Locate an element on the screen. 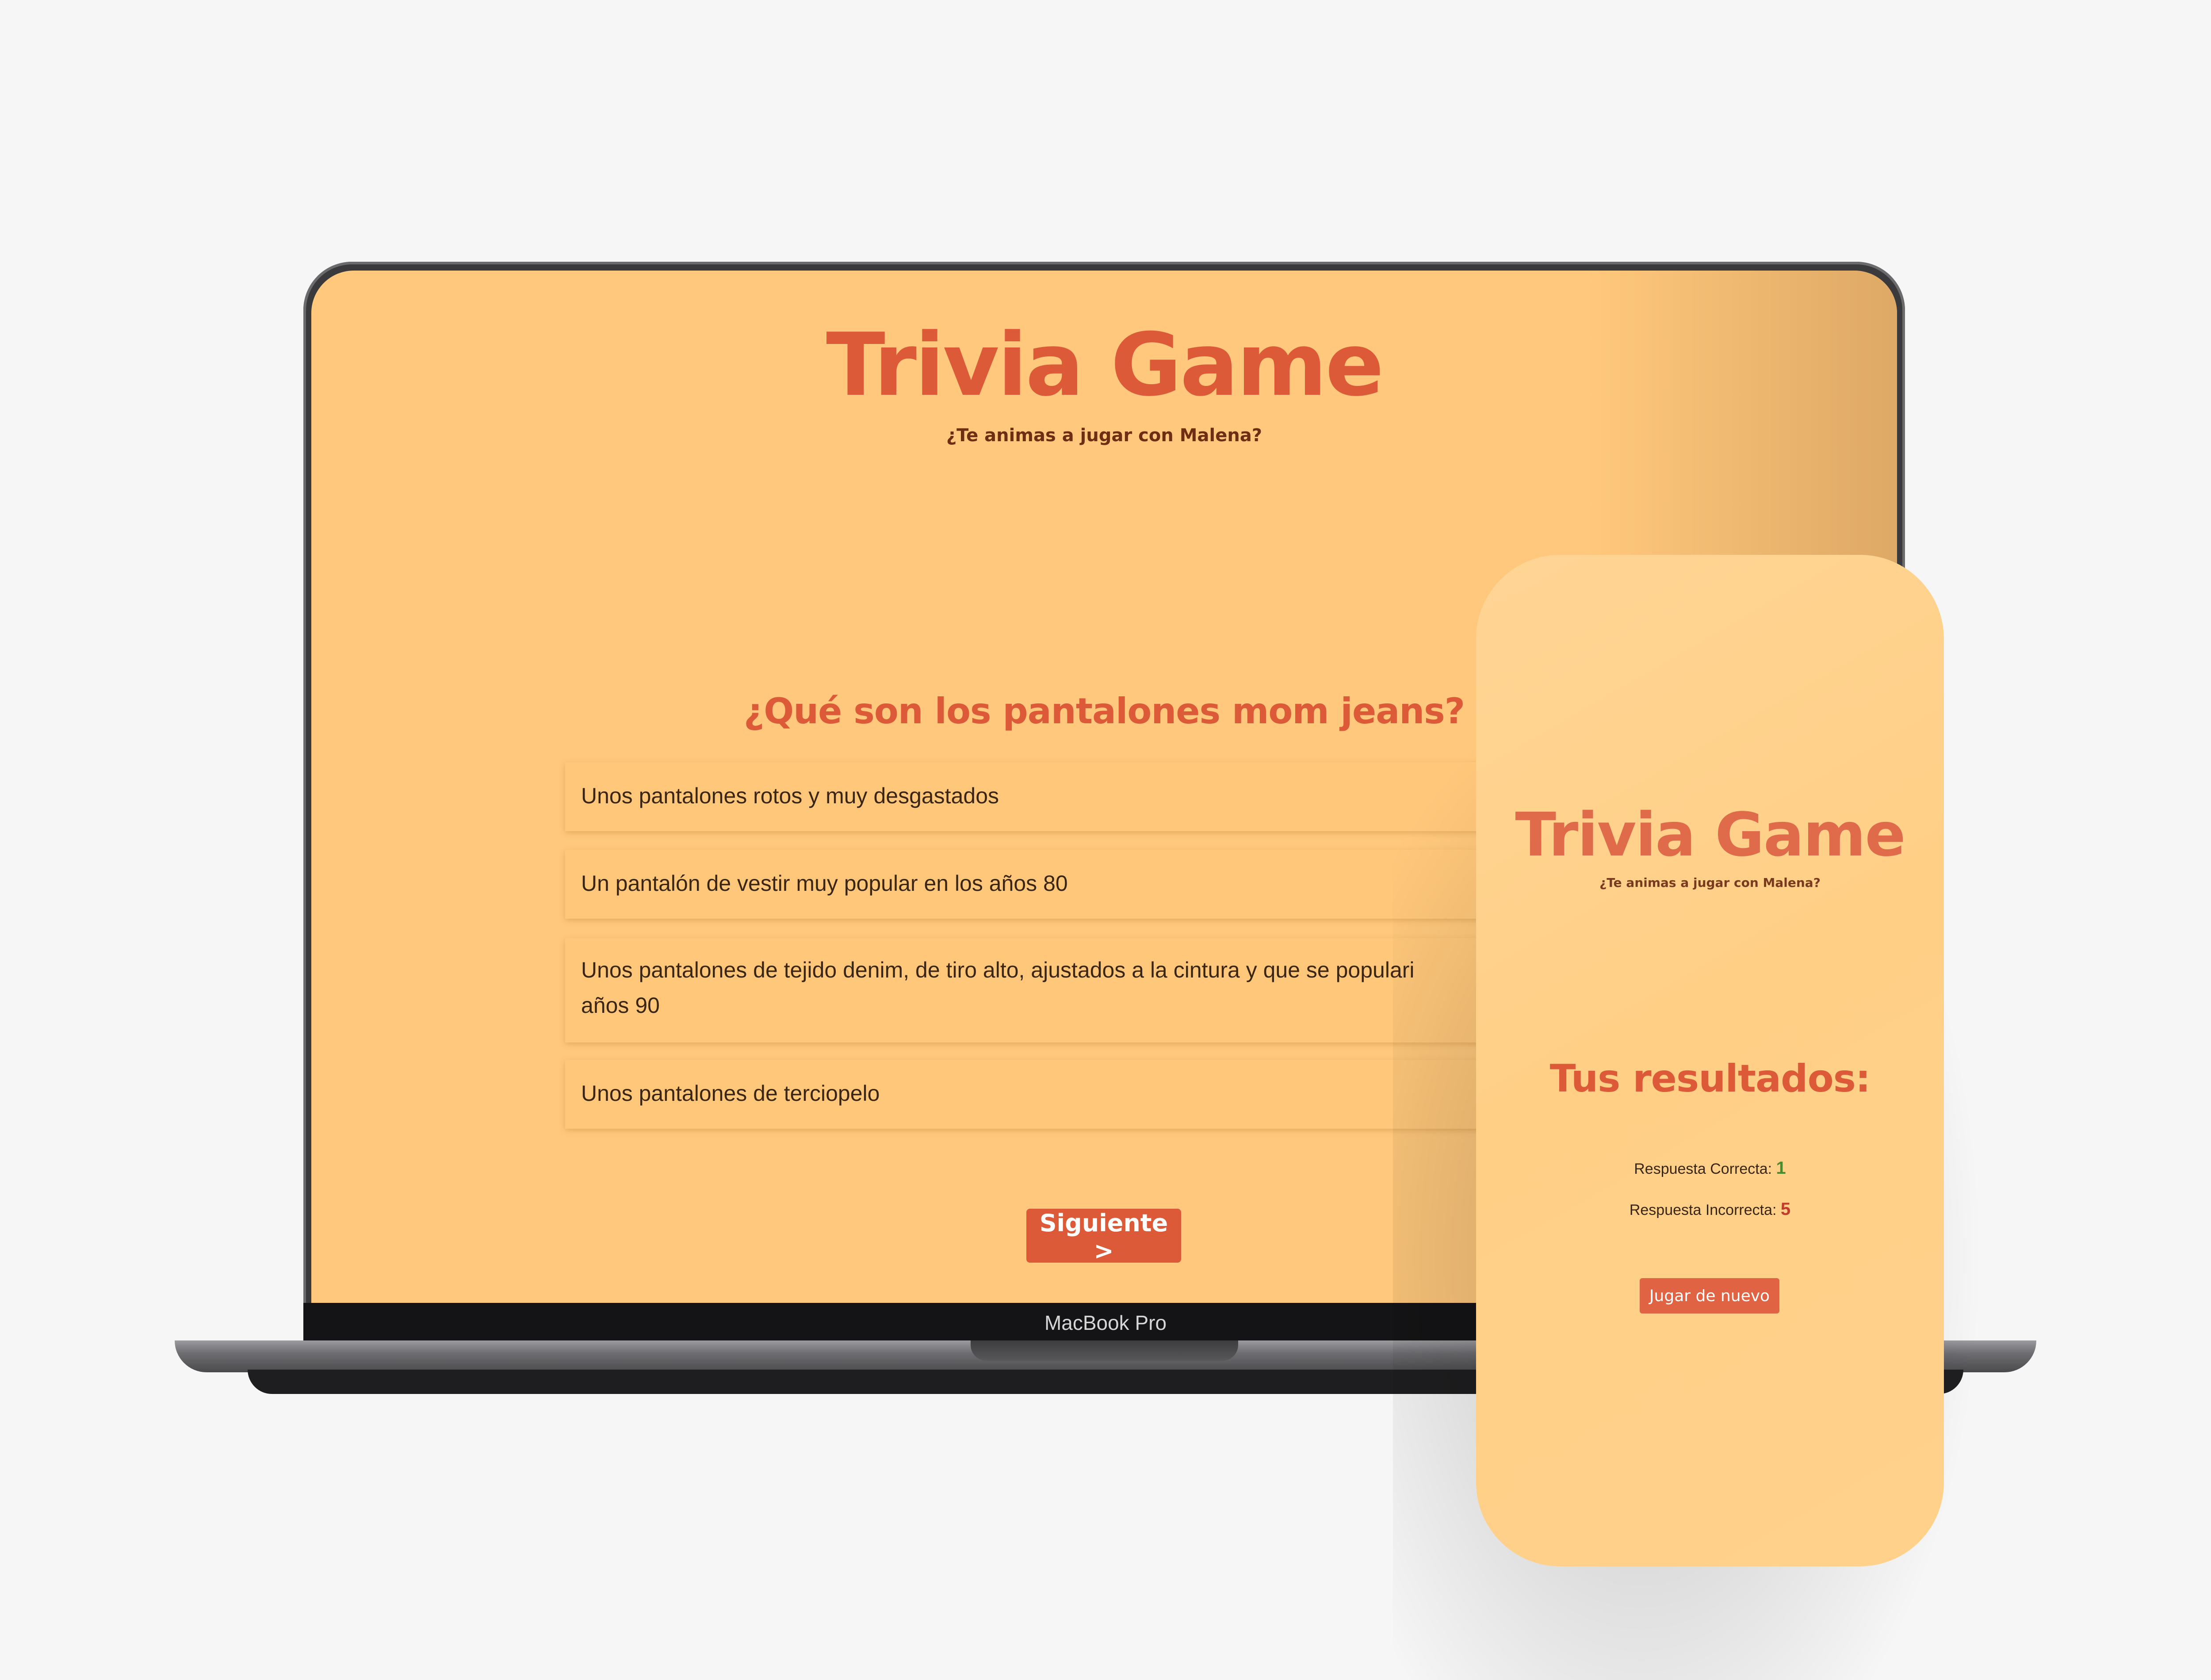  laptop-model-label: MacBook Pro is located at coordinates (1105, 1322).